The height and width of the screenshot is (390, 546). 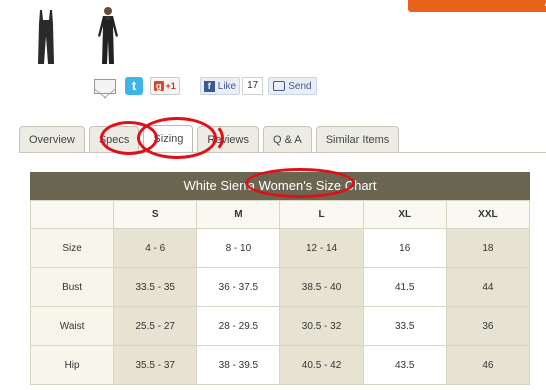 What do you see at coordinates (279, 86) in the screenshot?
I see `send-bubble-icon` at bounding box center [279, 86].